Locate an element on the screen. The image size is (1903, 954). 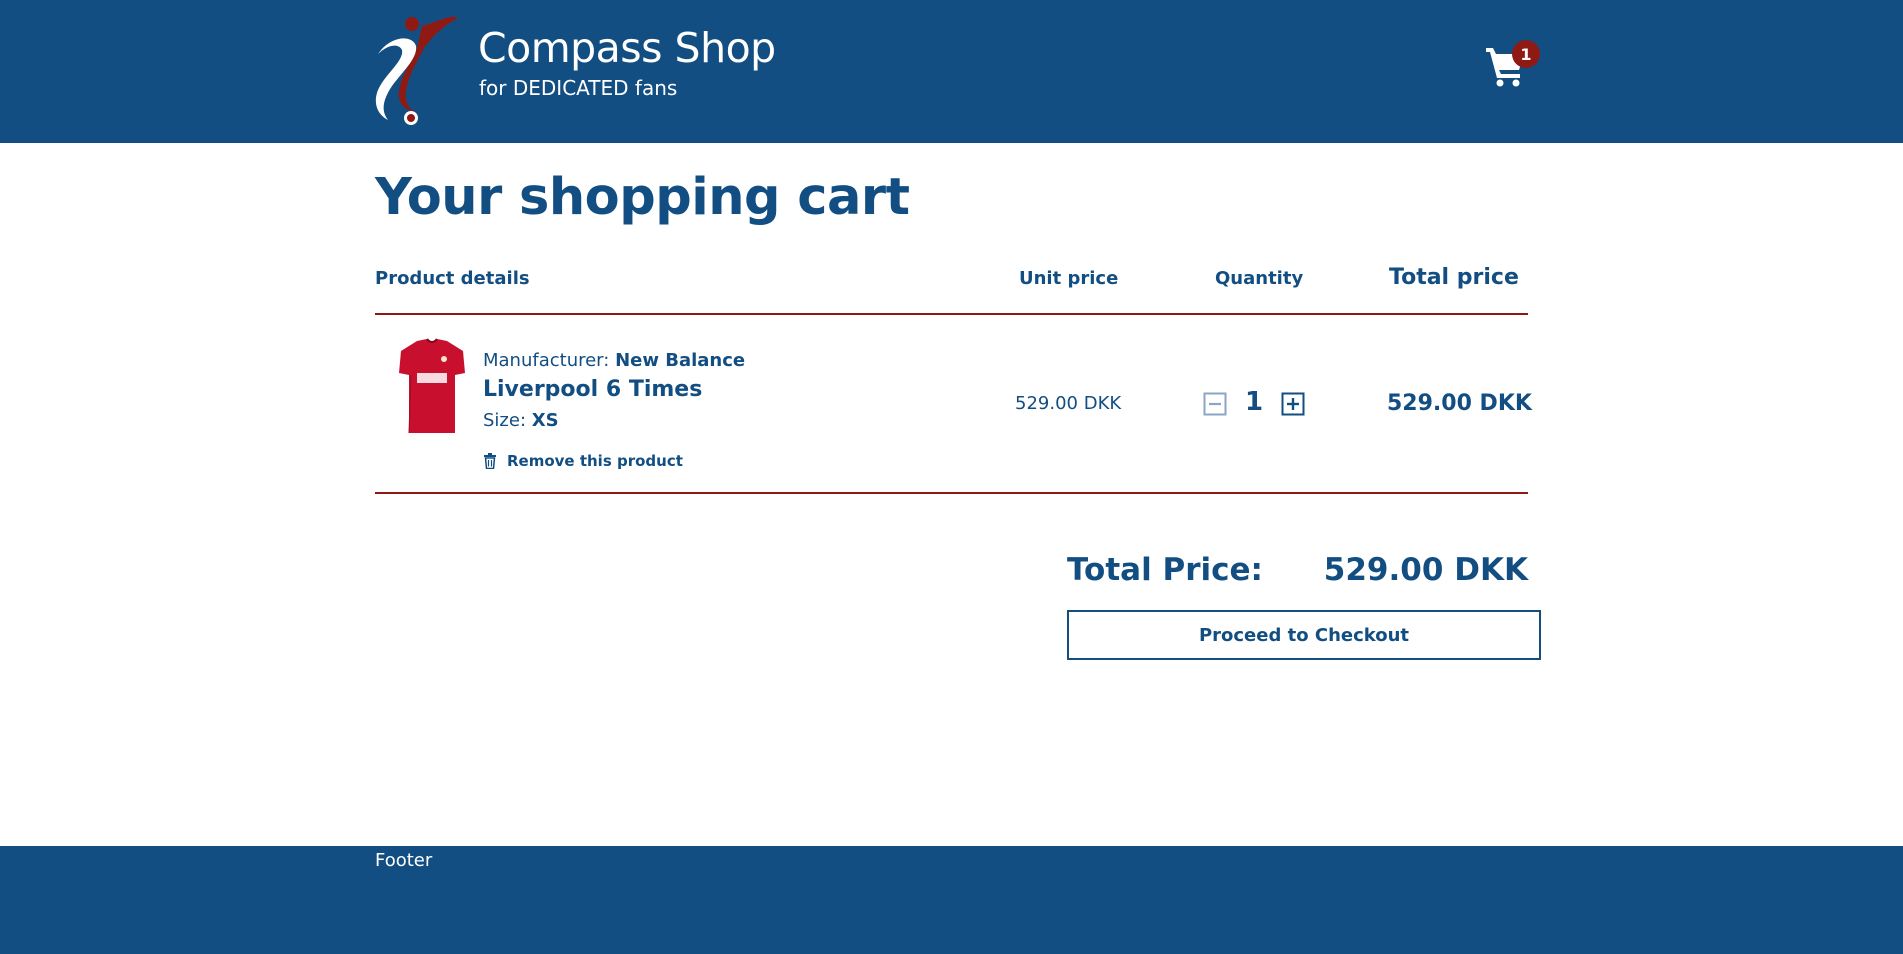
column-header-product: Product details is located at coordinates (452, 278).